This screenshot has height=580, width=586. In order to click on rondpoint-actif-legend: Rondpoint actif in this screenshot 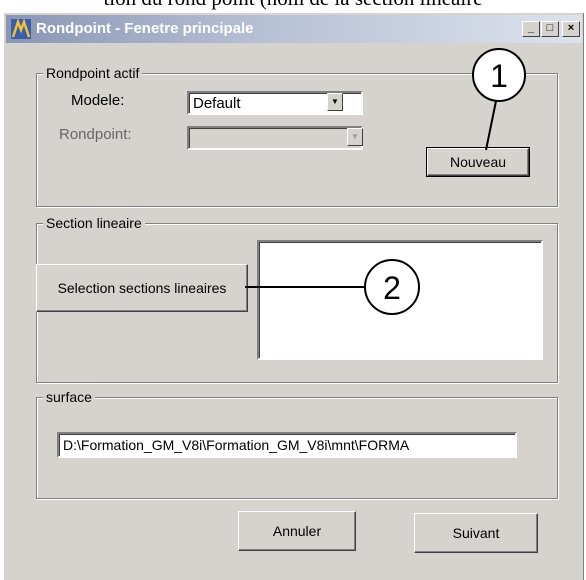, I will do `click(93, 73)`.